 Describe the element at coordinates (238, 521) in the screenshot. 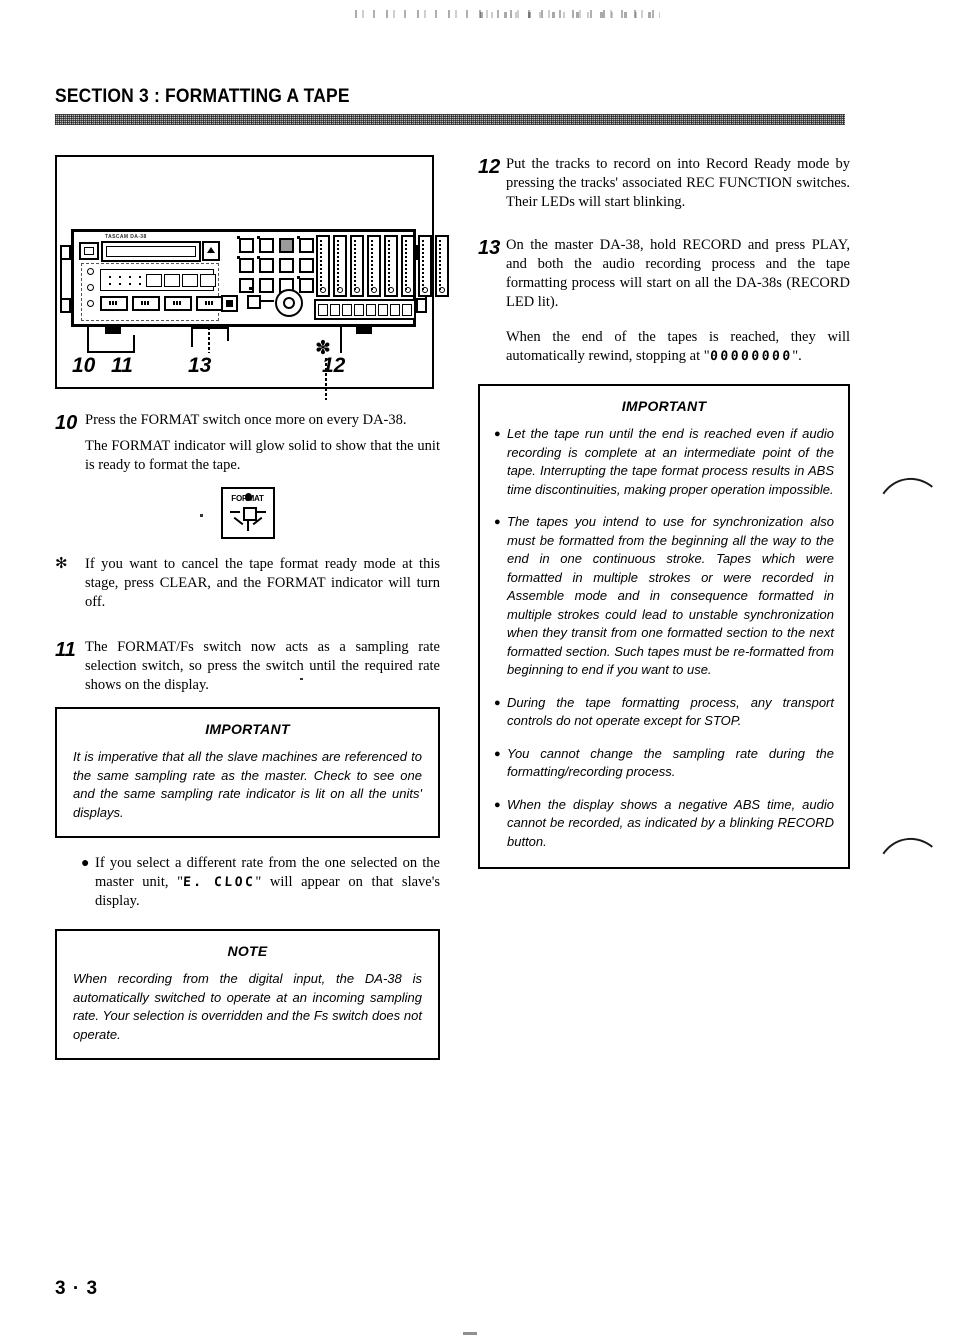

I see `glow-ray-down-left-icon` at that location.